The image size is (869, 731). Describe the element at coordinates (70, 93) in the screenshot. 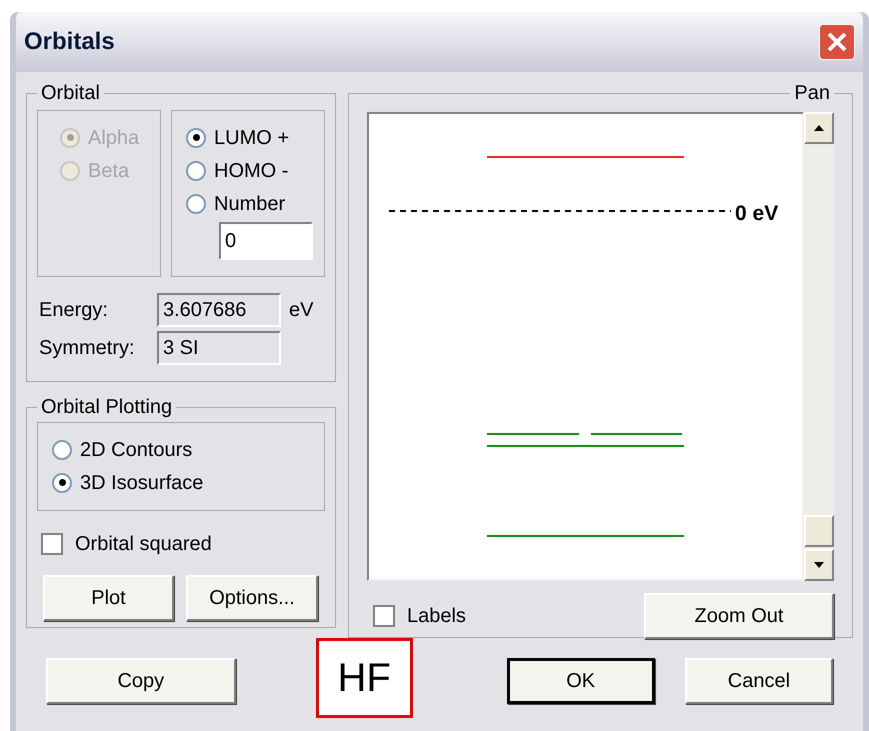

I see `group-title: Orbital` at that location.